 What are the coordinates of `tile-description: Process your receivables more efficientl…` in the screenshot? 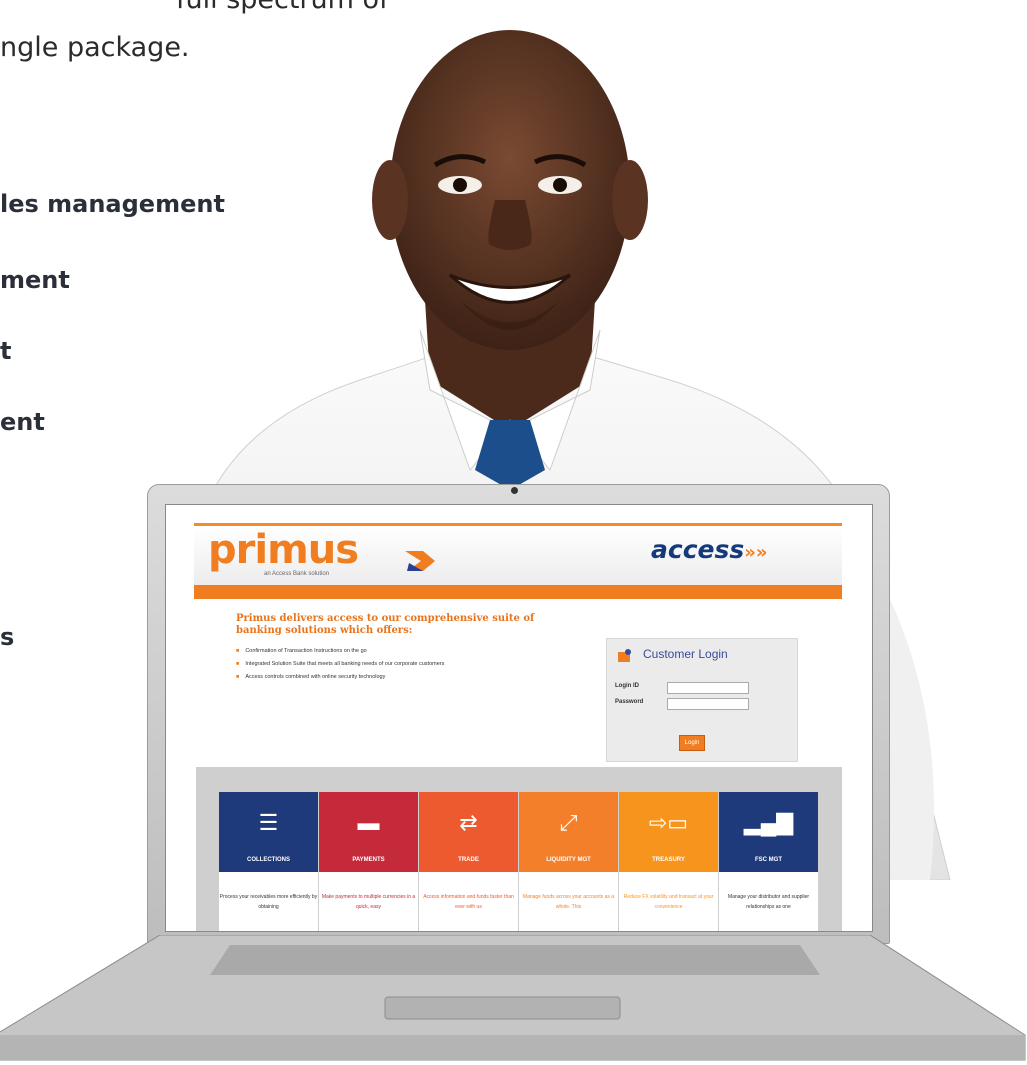 It's located at (268, 901).